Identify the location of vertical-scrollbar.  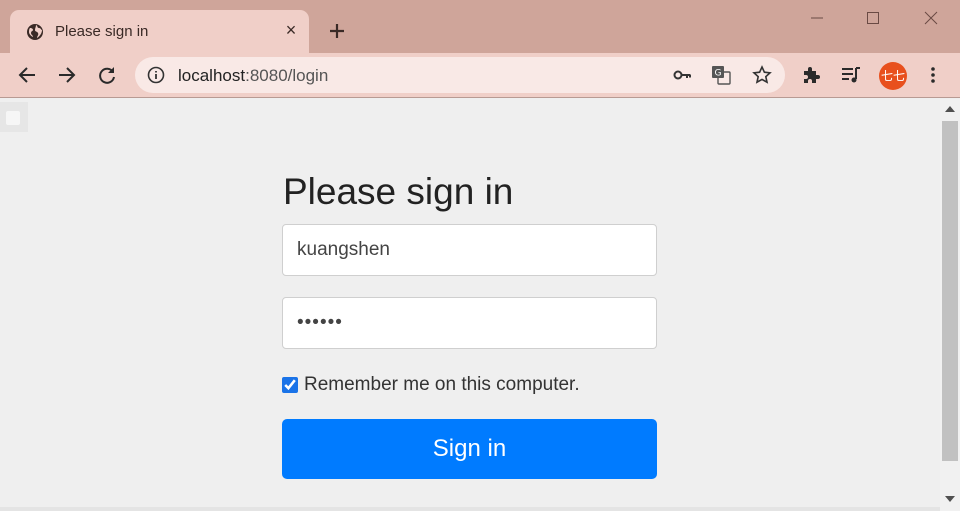
(950, 305).